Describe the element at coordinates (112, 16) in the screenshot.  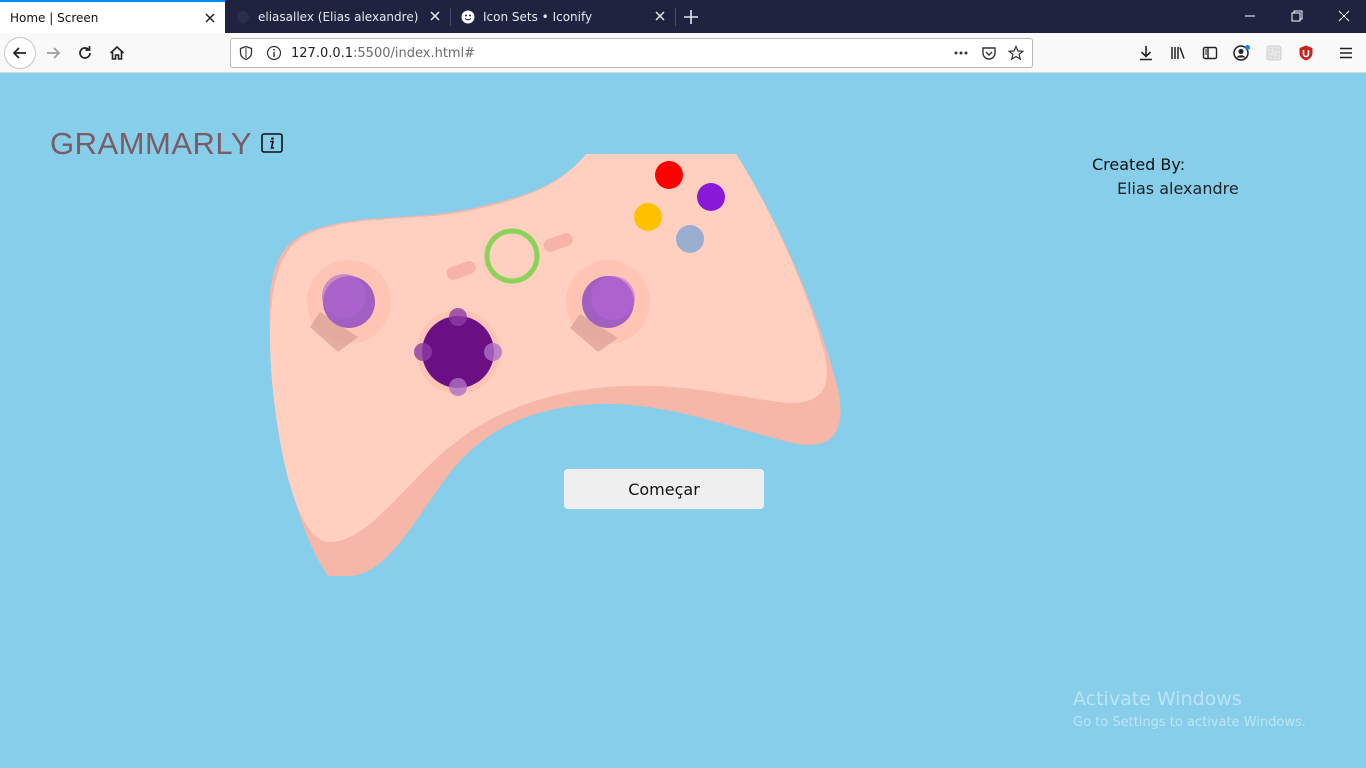
I see `tab-home-screen: Home | Screen` at that location.